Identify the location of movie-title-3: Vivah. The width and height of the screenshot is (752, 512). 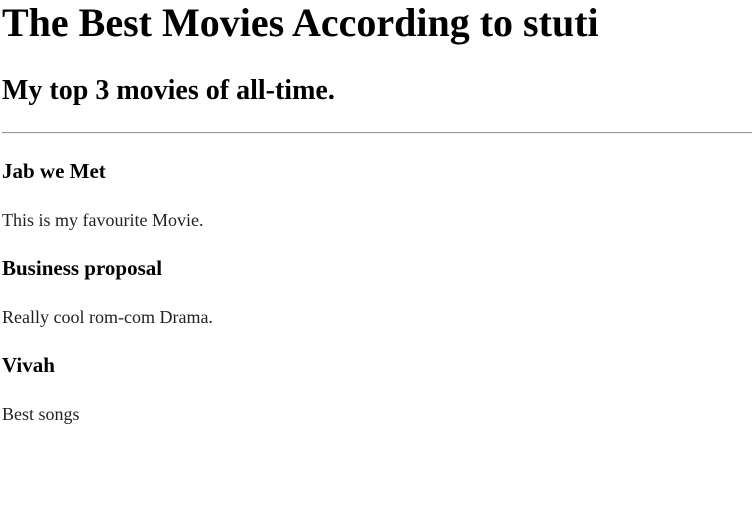
(28, 365).